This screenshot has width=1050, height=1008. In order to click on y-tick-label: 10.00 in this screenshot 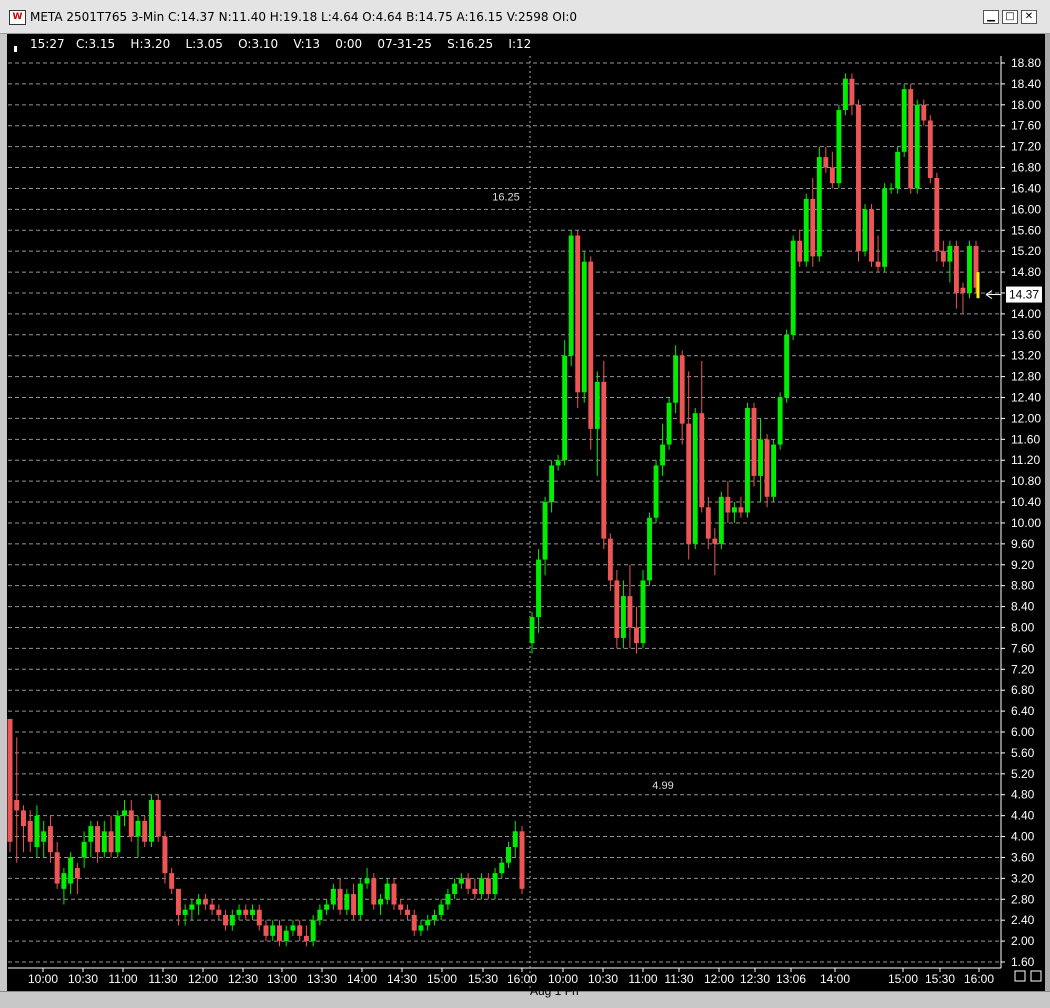, I will do `click(1026, 523)`.